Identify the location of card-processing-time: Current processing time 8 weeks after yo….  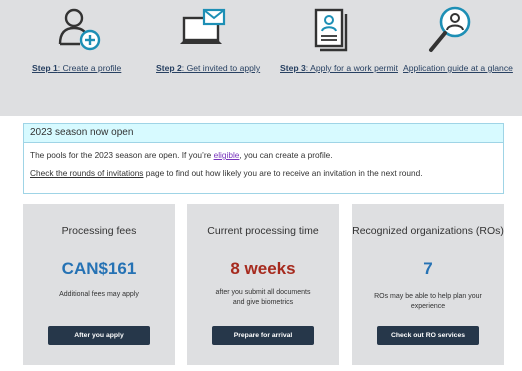
(263, 284).